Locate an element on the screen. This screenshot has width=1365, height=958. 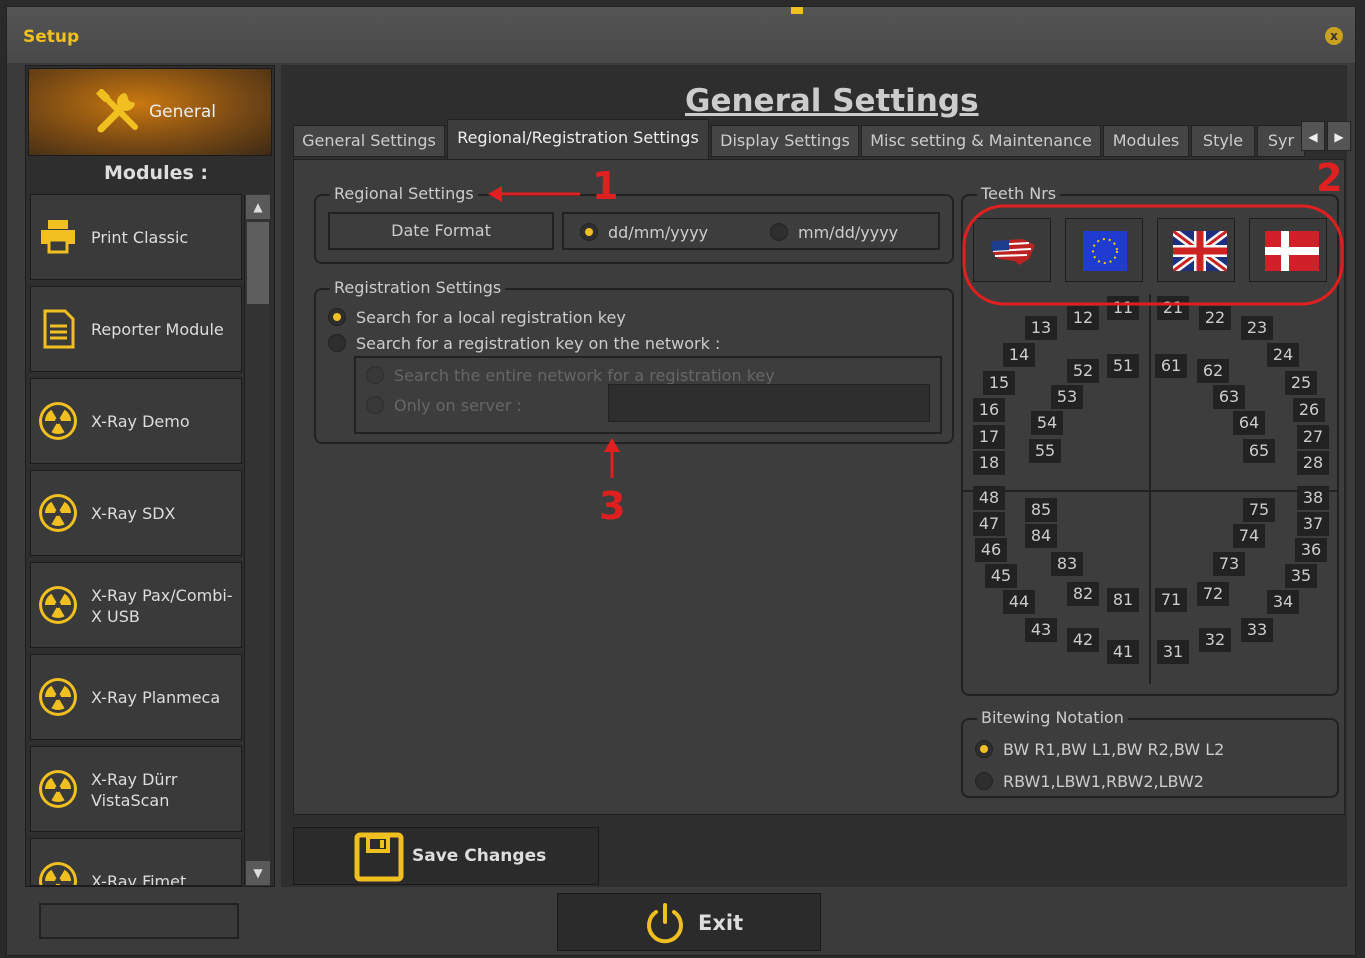
tooth-33: 33 is located at coordinates (1257, 630).